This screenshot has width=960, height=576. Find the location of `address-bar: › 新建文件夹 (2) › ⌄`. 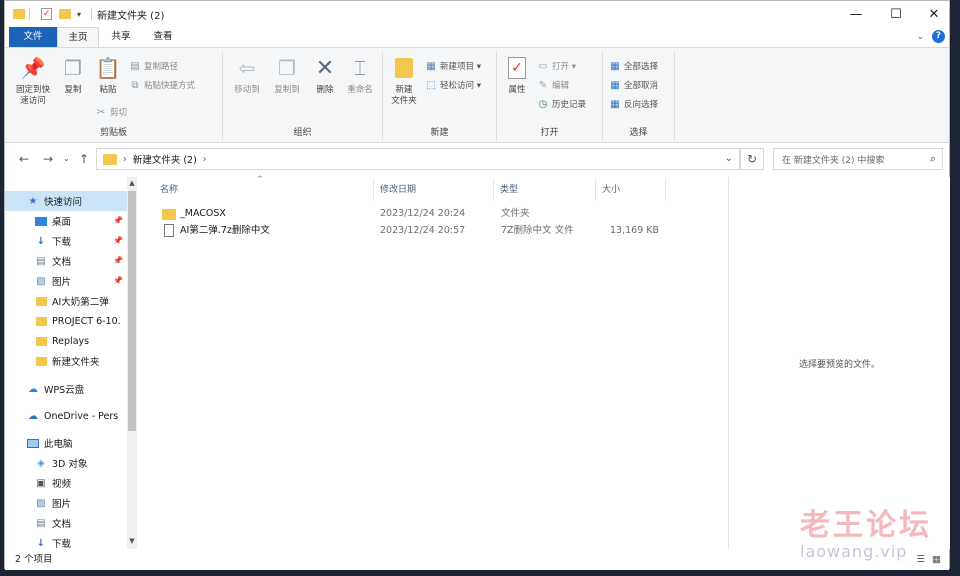

address-bar: › 新建文件夹 (2) › ⌄ is located at coordinates (418, 159).